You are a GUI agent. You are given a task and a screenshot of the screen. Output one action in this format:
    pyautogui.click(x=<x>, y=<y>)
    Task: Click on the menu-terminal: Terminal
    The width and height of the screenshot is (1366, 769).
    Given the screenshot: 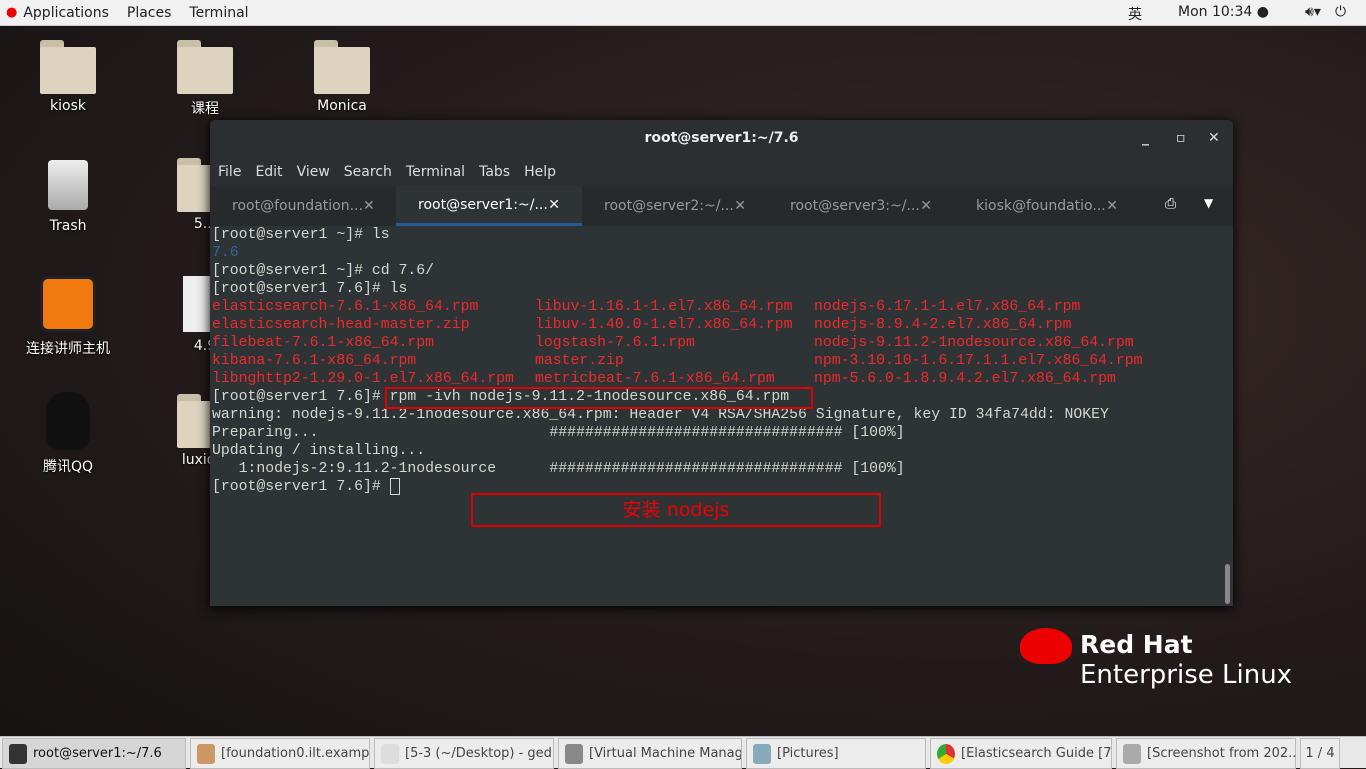 What is the action you would take?
    pyautogui.click(x=435, y=172)
    